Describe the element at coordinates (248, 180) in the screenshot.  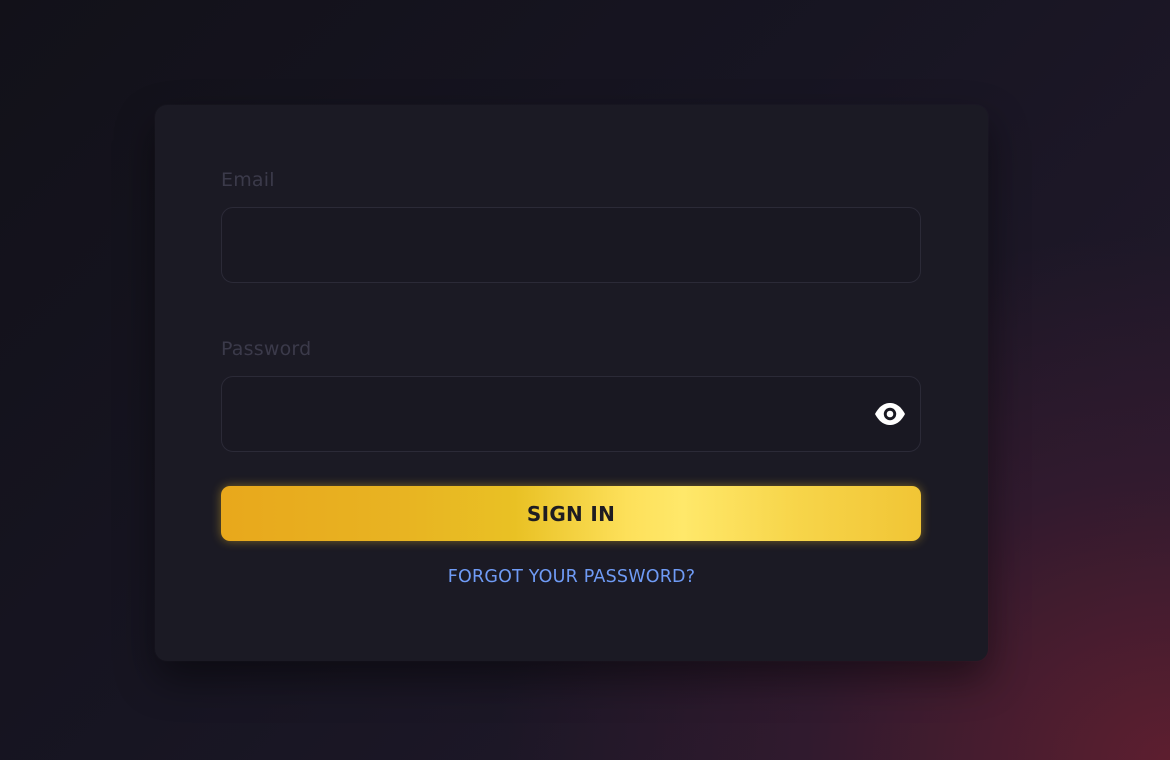
I see `email-label: Email` at that location.